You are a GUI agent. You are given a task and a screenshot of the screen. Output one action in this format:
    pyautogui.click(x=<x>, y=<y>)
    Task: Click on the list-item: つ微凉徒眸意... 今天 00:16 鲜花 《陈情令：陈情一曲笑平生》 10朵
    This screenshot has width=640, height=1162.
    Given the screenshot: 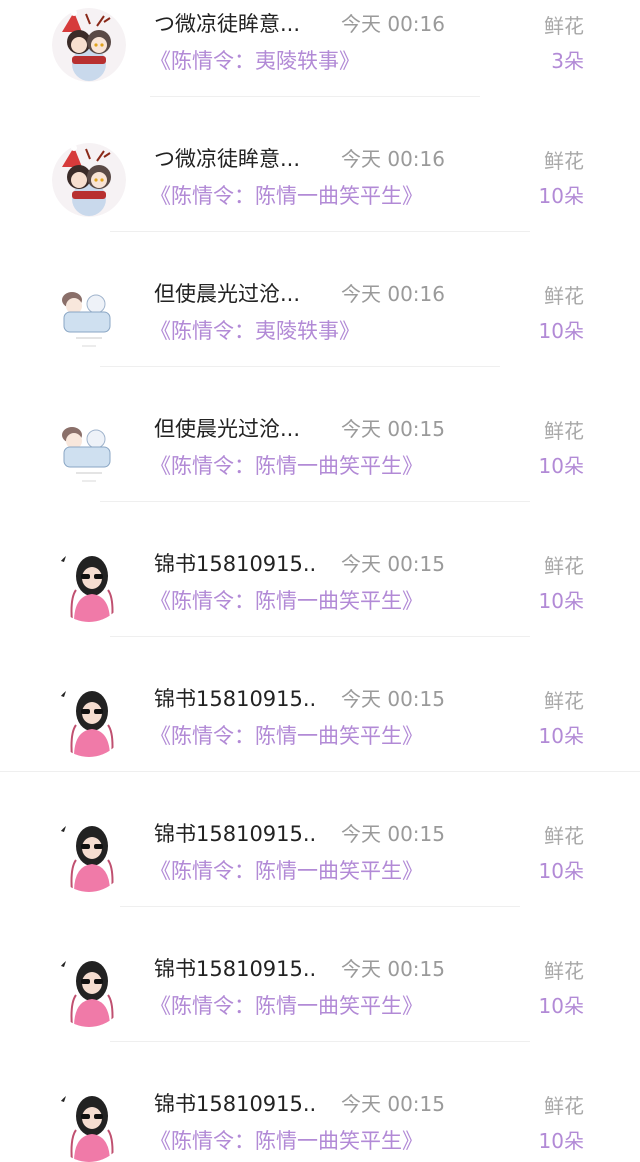 What is the action you would take?
    pyautogui.click(x=320, y=202)
    